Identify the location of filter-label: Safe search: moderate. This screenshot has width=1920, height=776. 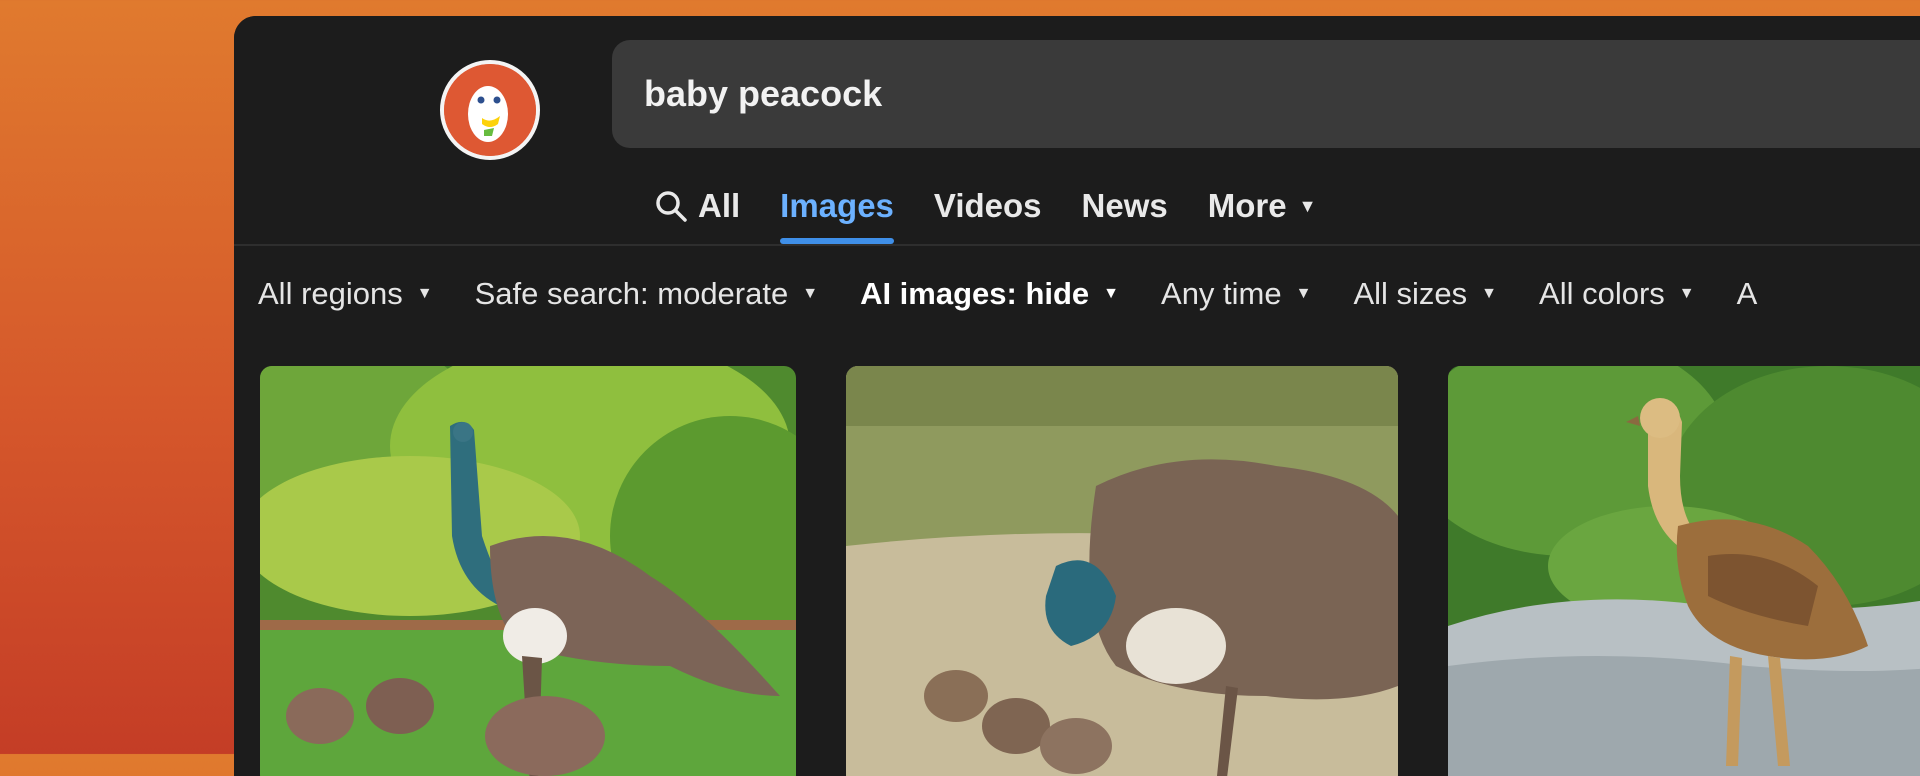
(631, 293).